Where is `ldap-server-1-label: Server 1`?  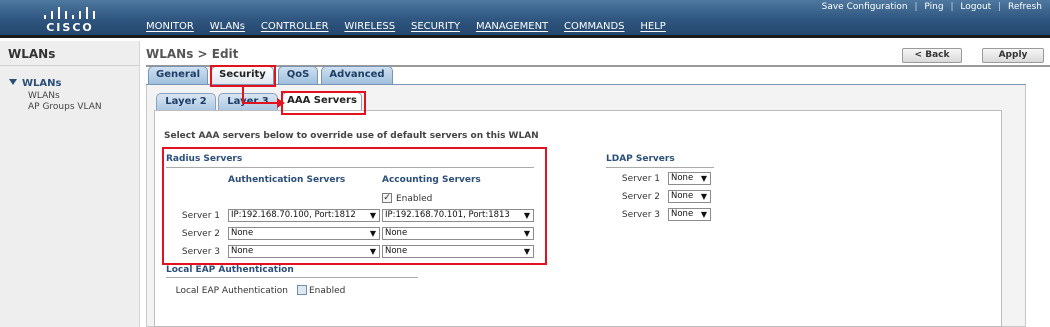
ldap-server-1-label: Server 1 is located at coordinates (640, 179).